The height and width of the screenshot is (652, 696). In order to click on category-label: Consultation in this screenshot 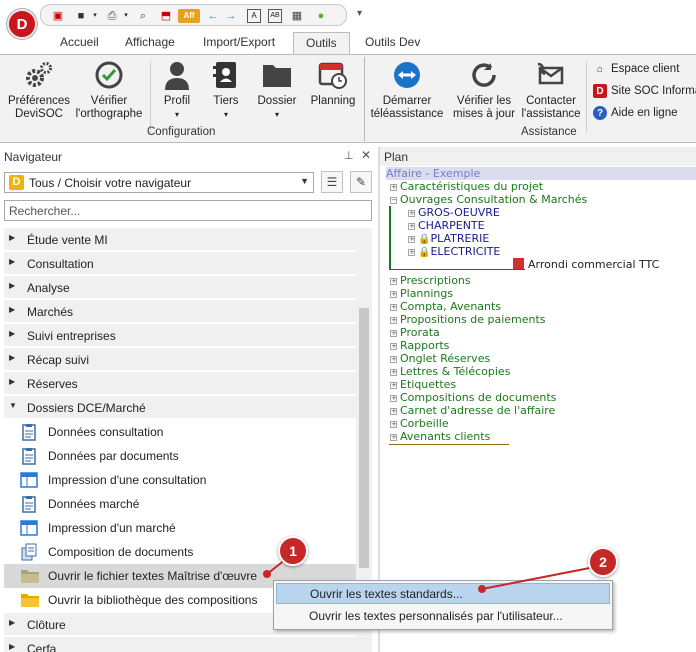, I will do `click(60, 264)`.